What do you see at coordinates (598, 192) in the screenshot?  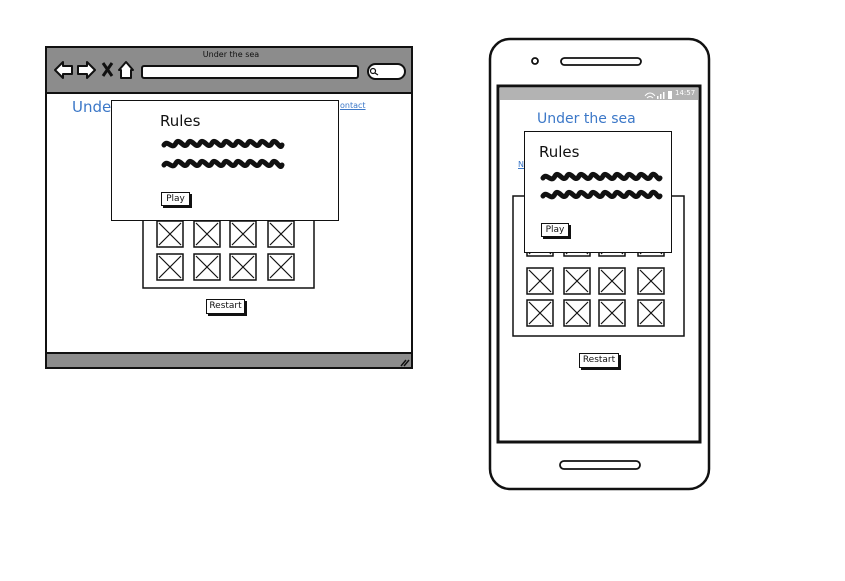 I see `mobile-rules-modal: Rules Play` at bounding box center [598, 192].